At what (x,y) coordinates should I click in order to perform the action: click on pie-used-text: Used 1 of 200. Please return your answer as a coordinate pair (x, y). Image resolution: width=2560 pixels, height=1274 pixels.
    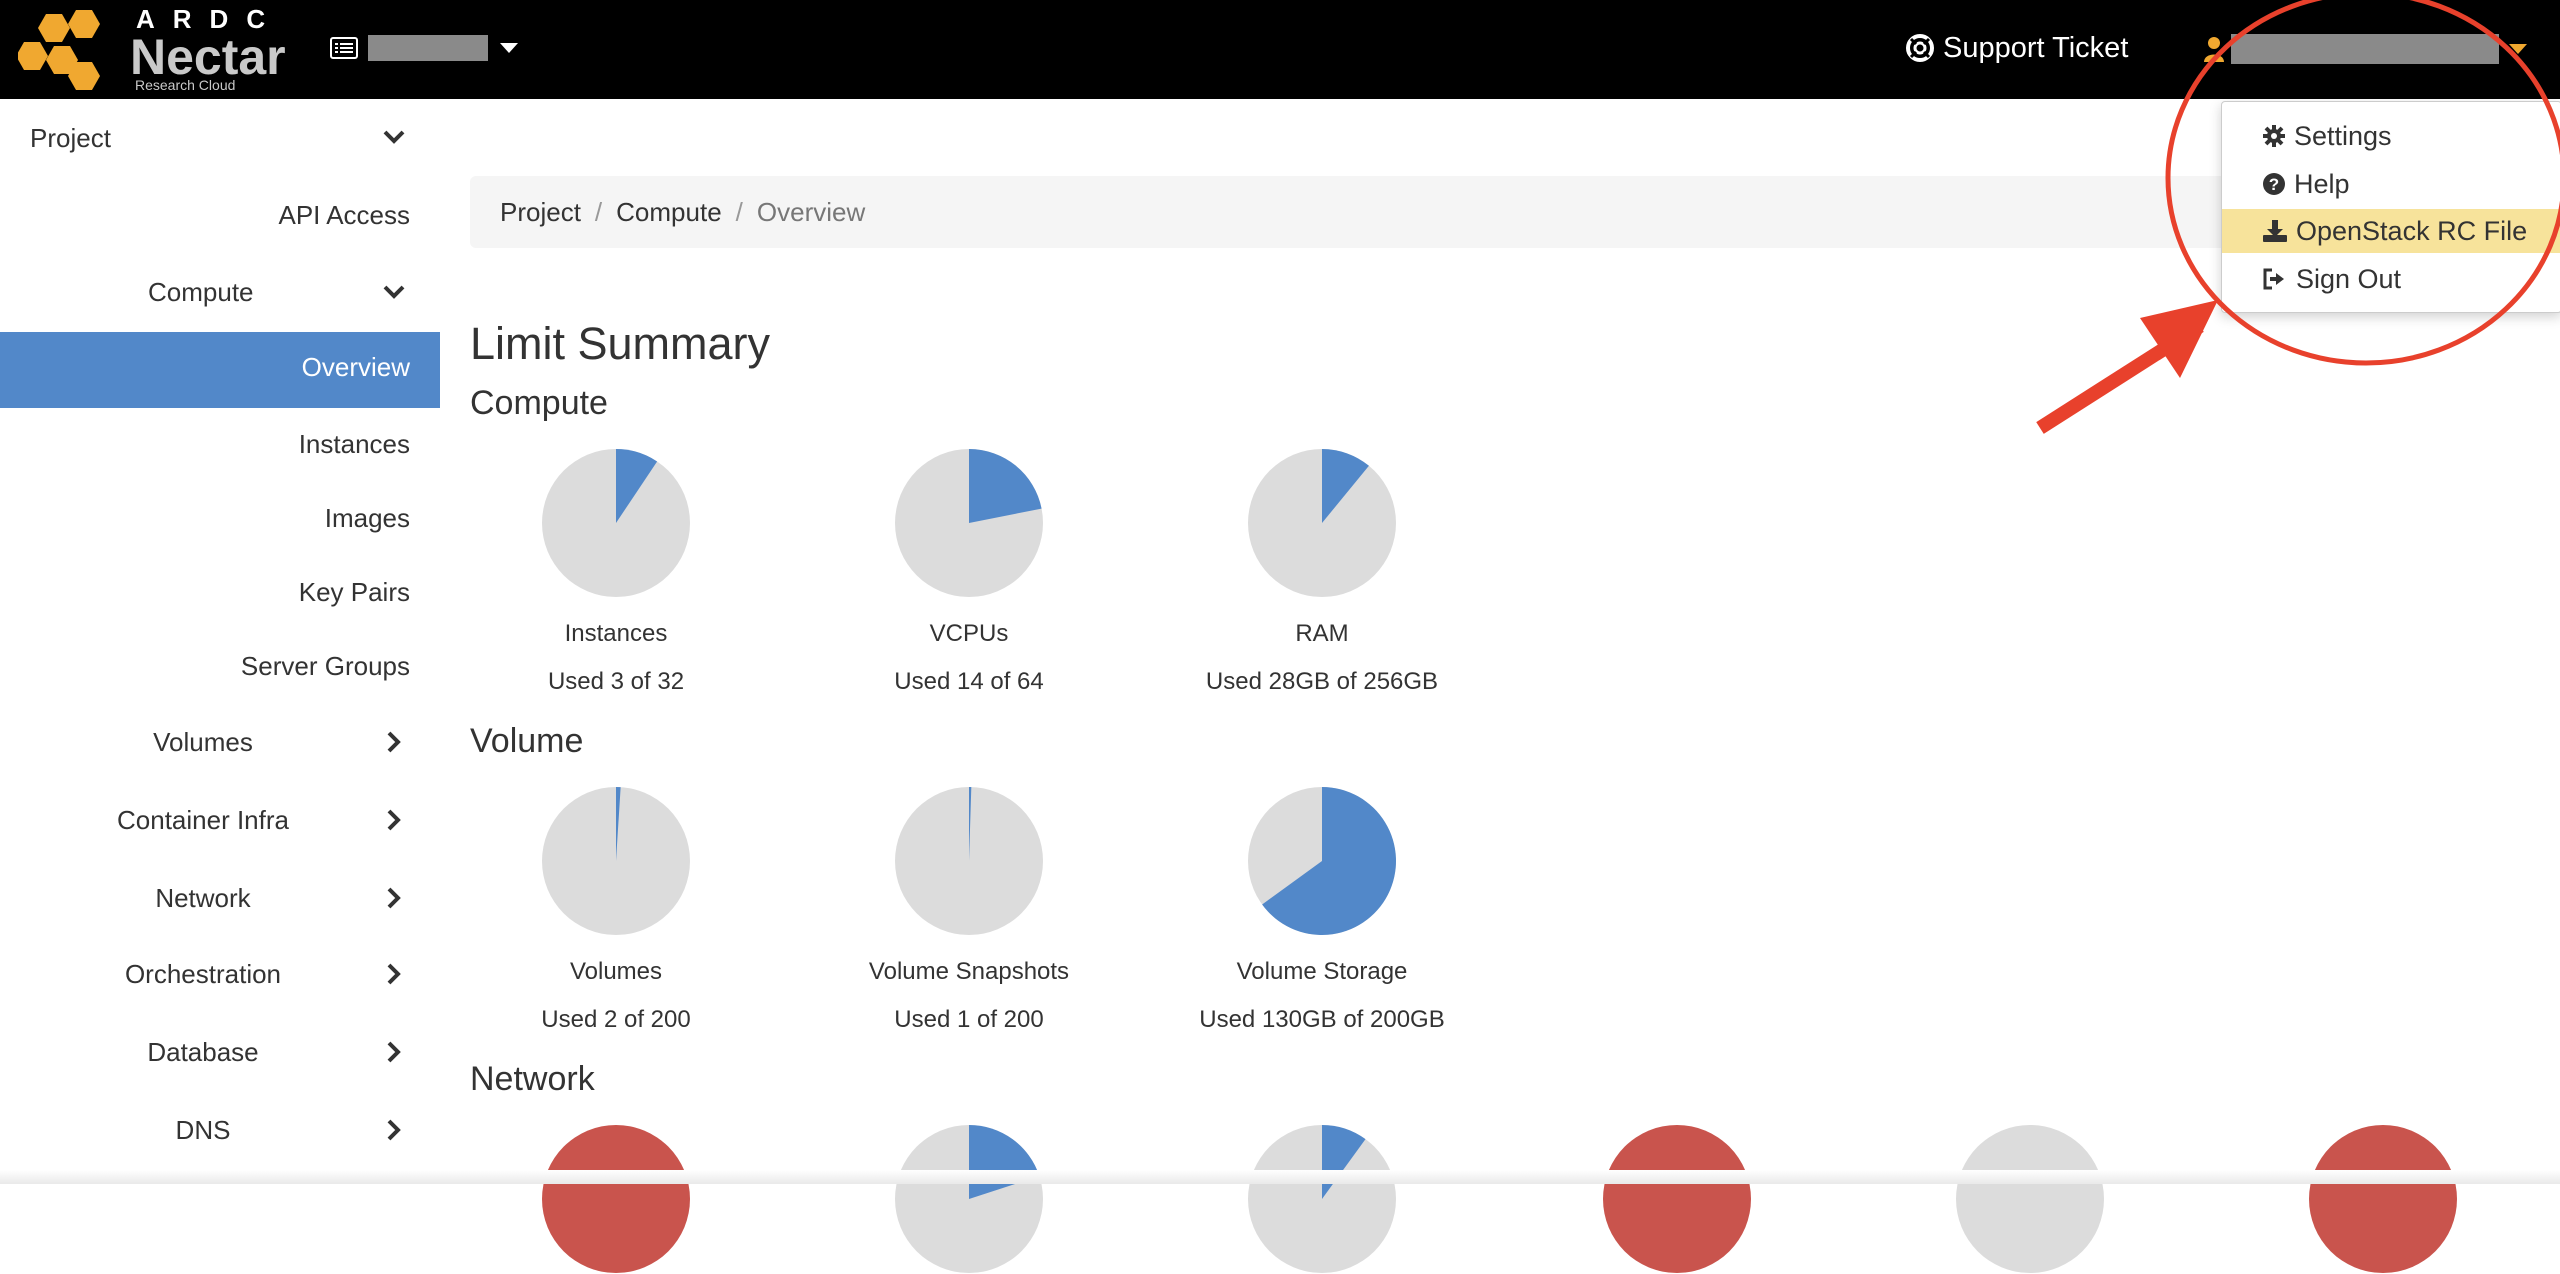
    Looking at the image, I should click on (969, 1019).